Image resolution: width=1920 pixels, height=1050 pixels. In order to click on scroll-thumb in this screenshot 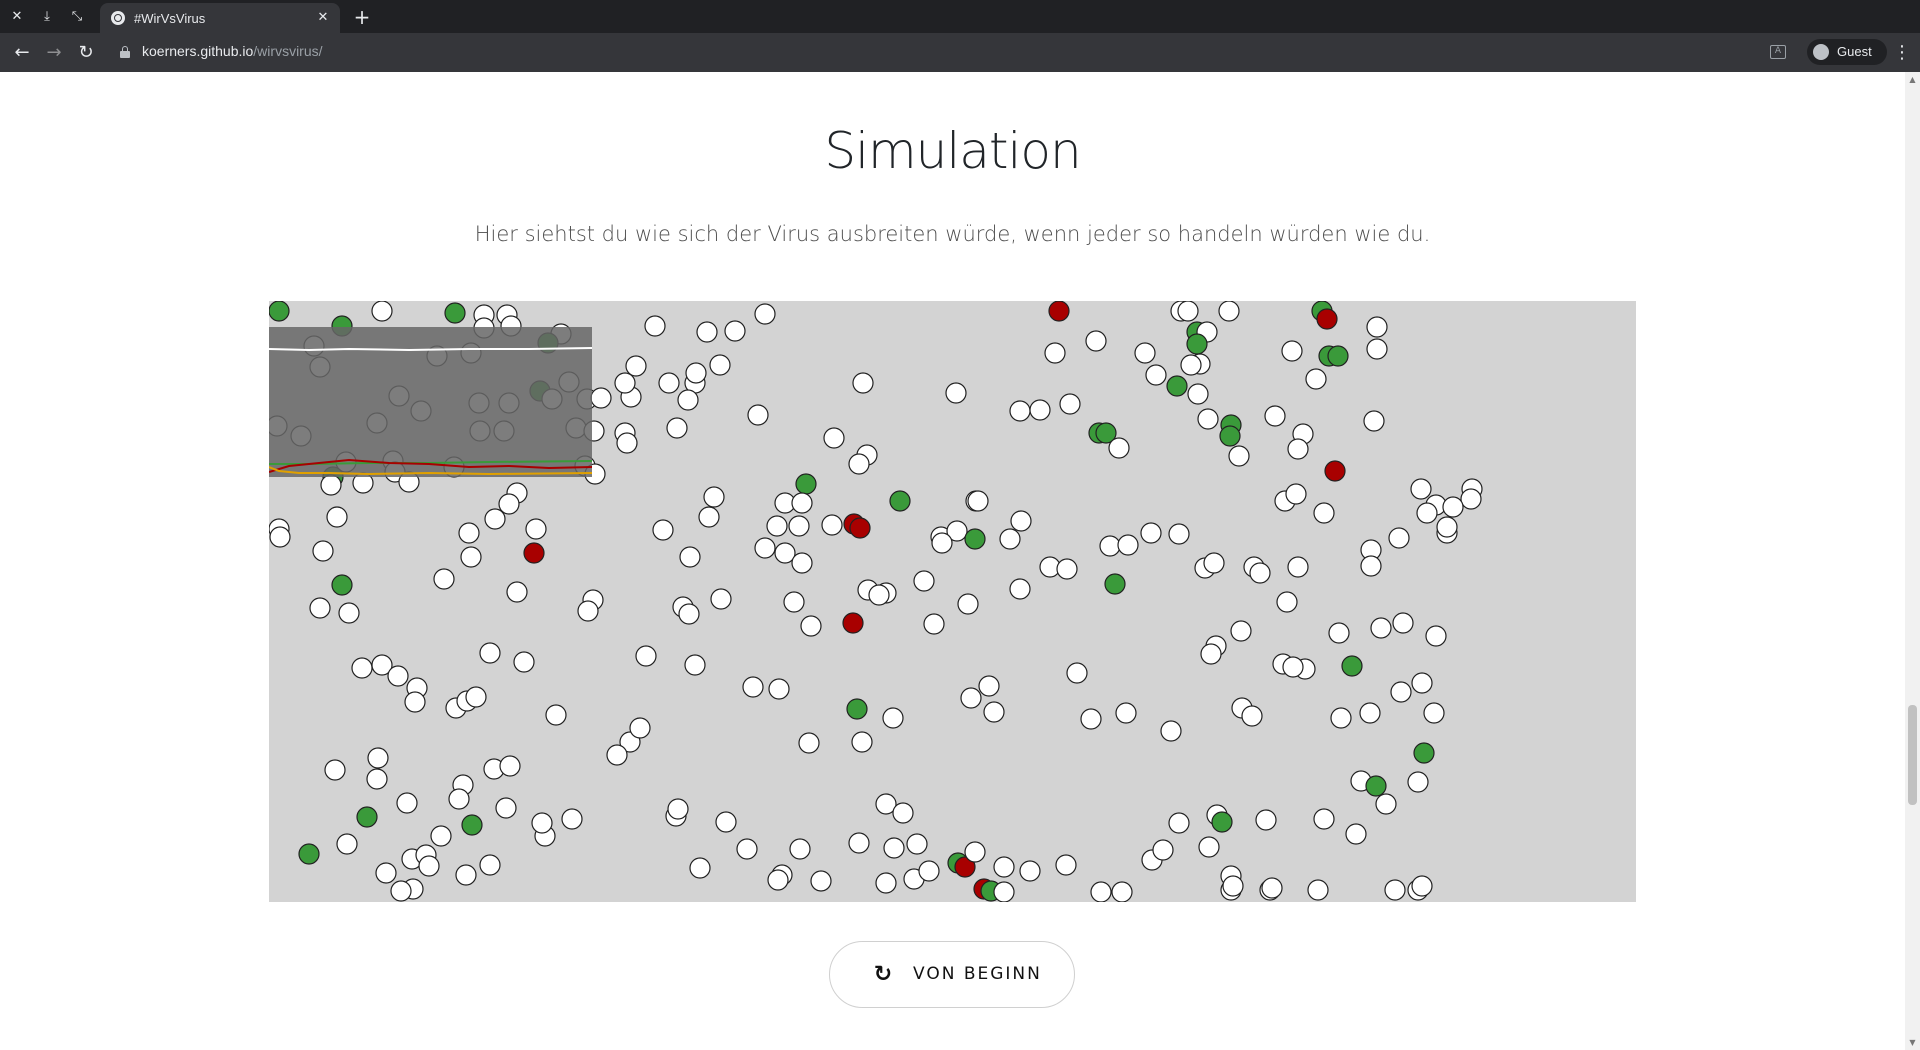, I will do `click(1912, 755)`.